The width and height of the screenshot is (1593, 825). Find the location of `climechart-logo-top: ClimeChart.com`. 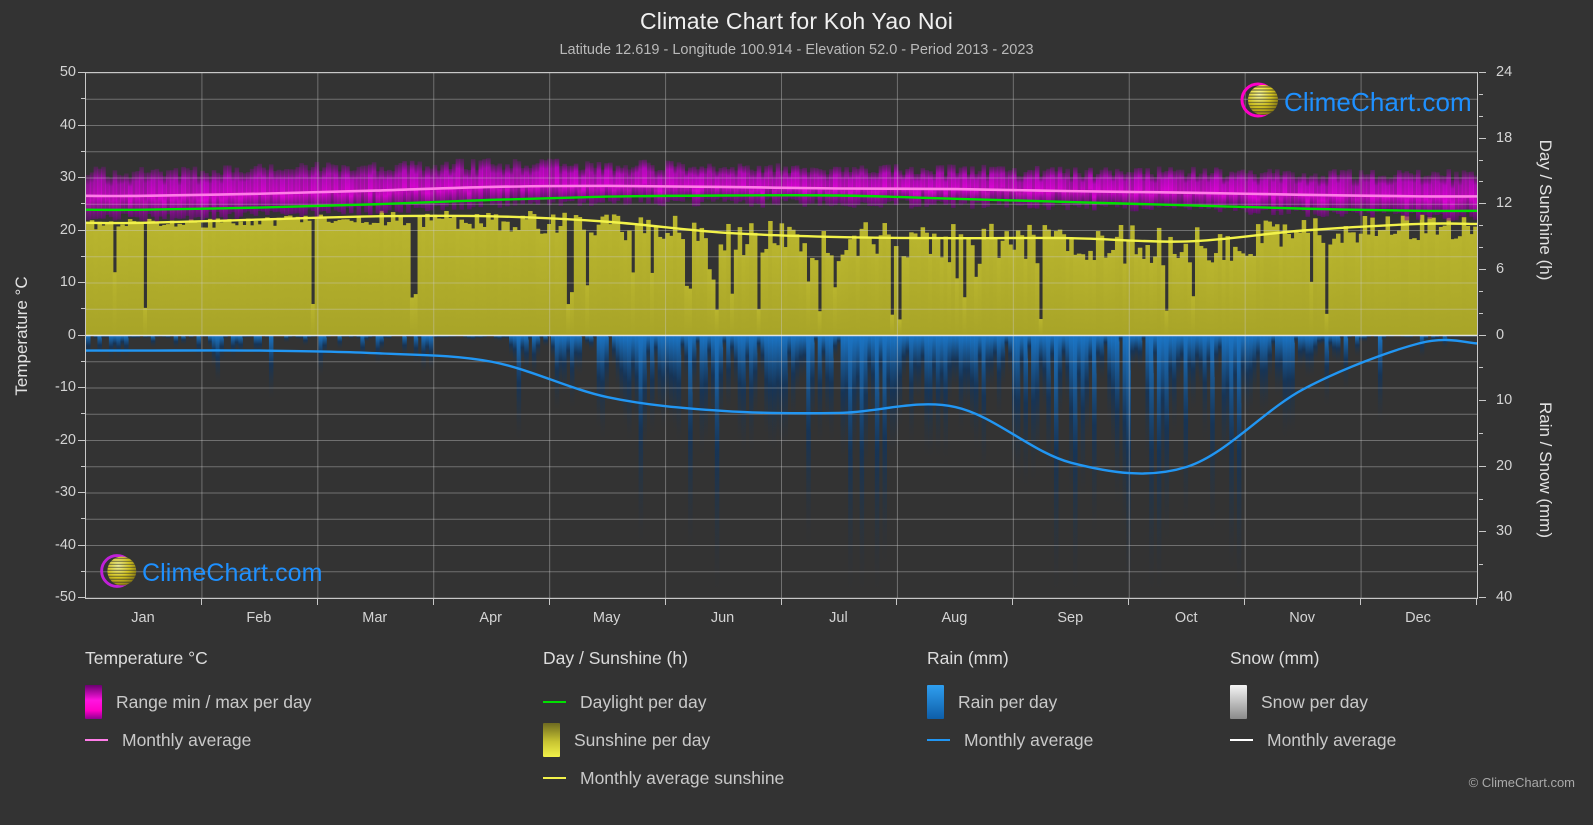

climechart-logo-top: ClimeChart.com is located at coordinates (1352, 102).